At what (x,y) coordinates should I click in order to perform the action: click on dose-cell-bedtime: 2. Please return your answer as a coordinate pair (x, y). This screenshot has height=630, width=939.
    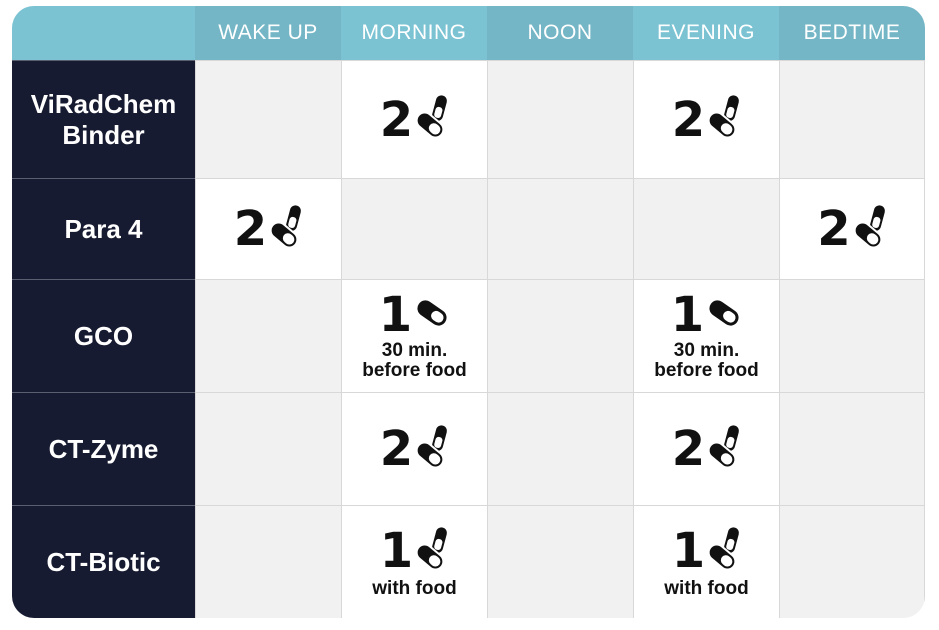
    Looking at the image, I should click on (852, 228).